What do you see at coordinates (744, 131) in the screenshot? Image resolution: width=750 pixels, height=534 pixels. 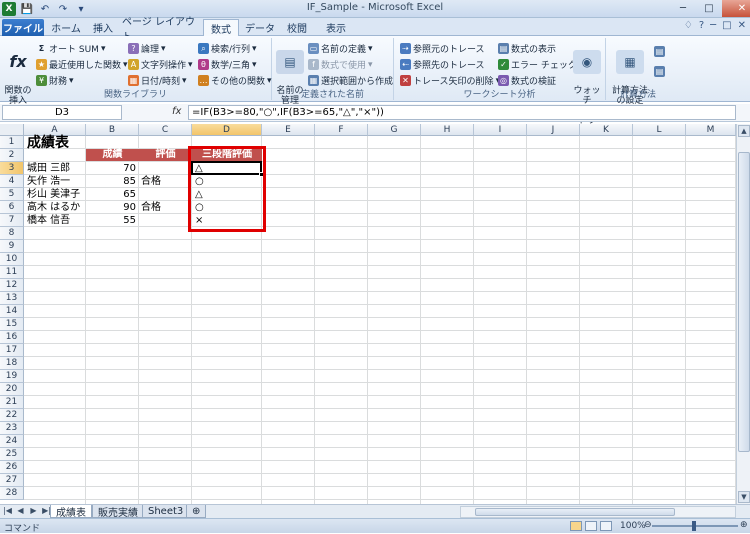 I see `scroll-up-icon: ▲` at bounding box center [744, 131].